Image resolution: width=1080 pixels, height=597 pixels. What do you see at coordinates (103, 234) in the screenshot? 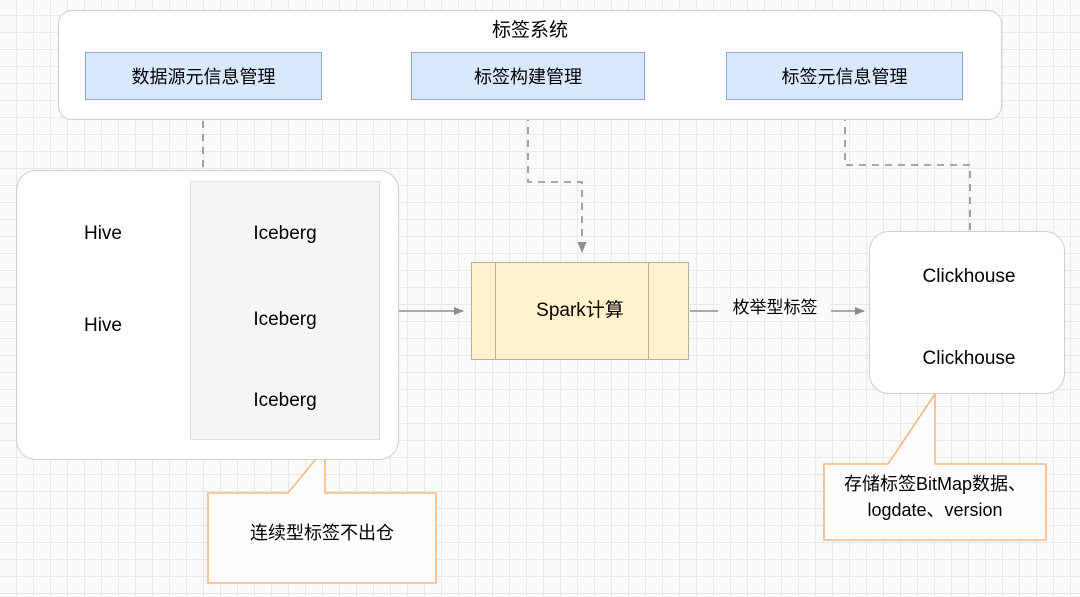
I see `hive-node-1: Hive` at bounding box center [103, 234].